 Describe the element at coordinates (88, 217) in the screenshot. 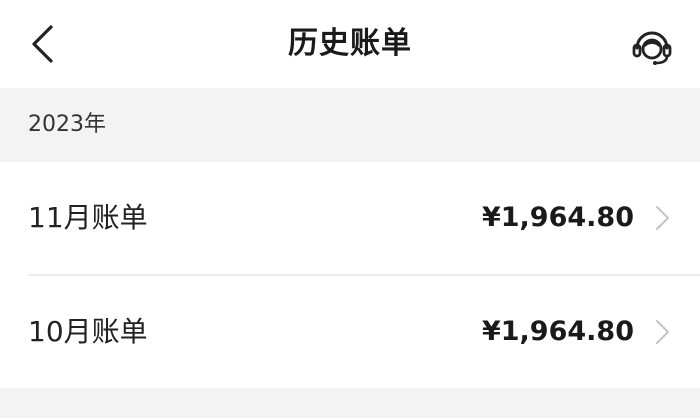

I see `bill-label: 11月账单` at that location.